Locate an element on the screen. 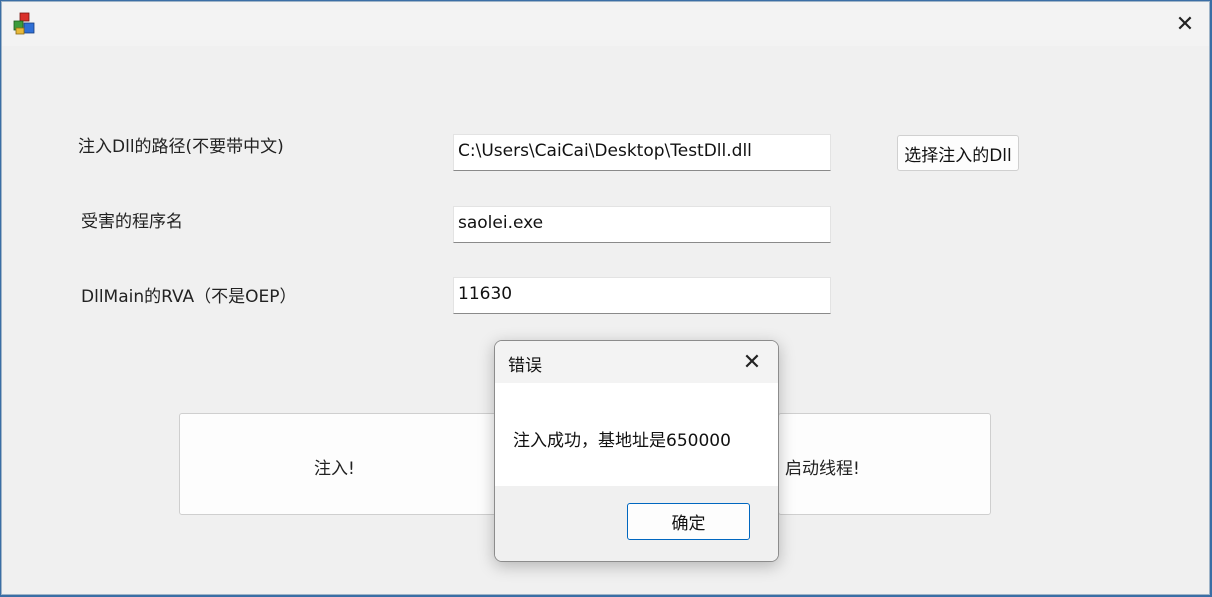 This screenshot has width=1212, height=597. inject-button-label: 注入! is located at coordinates (334, 469).